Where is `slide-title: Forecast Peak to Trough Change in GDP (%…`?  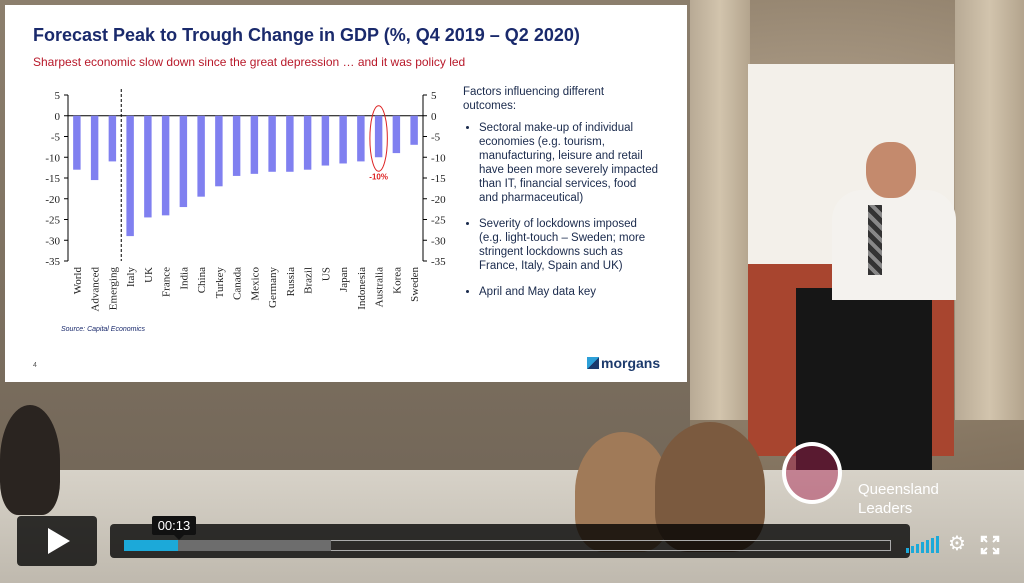 slide-title: Forecast Peak to Trough Change in GDP (%… is located at coordinates (306, 35).